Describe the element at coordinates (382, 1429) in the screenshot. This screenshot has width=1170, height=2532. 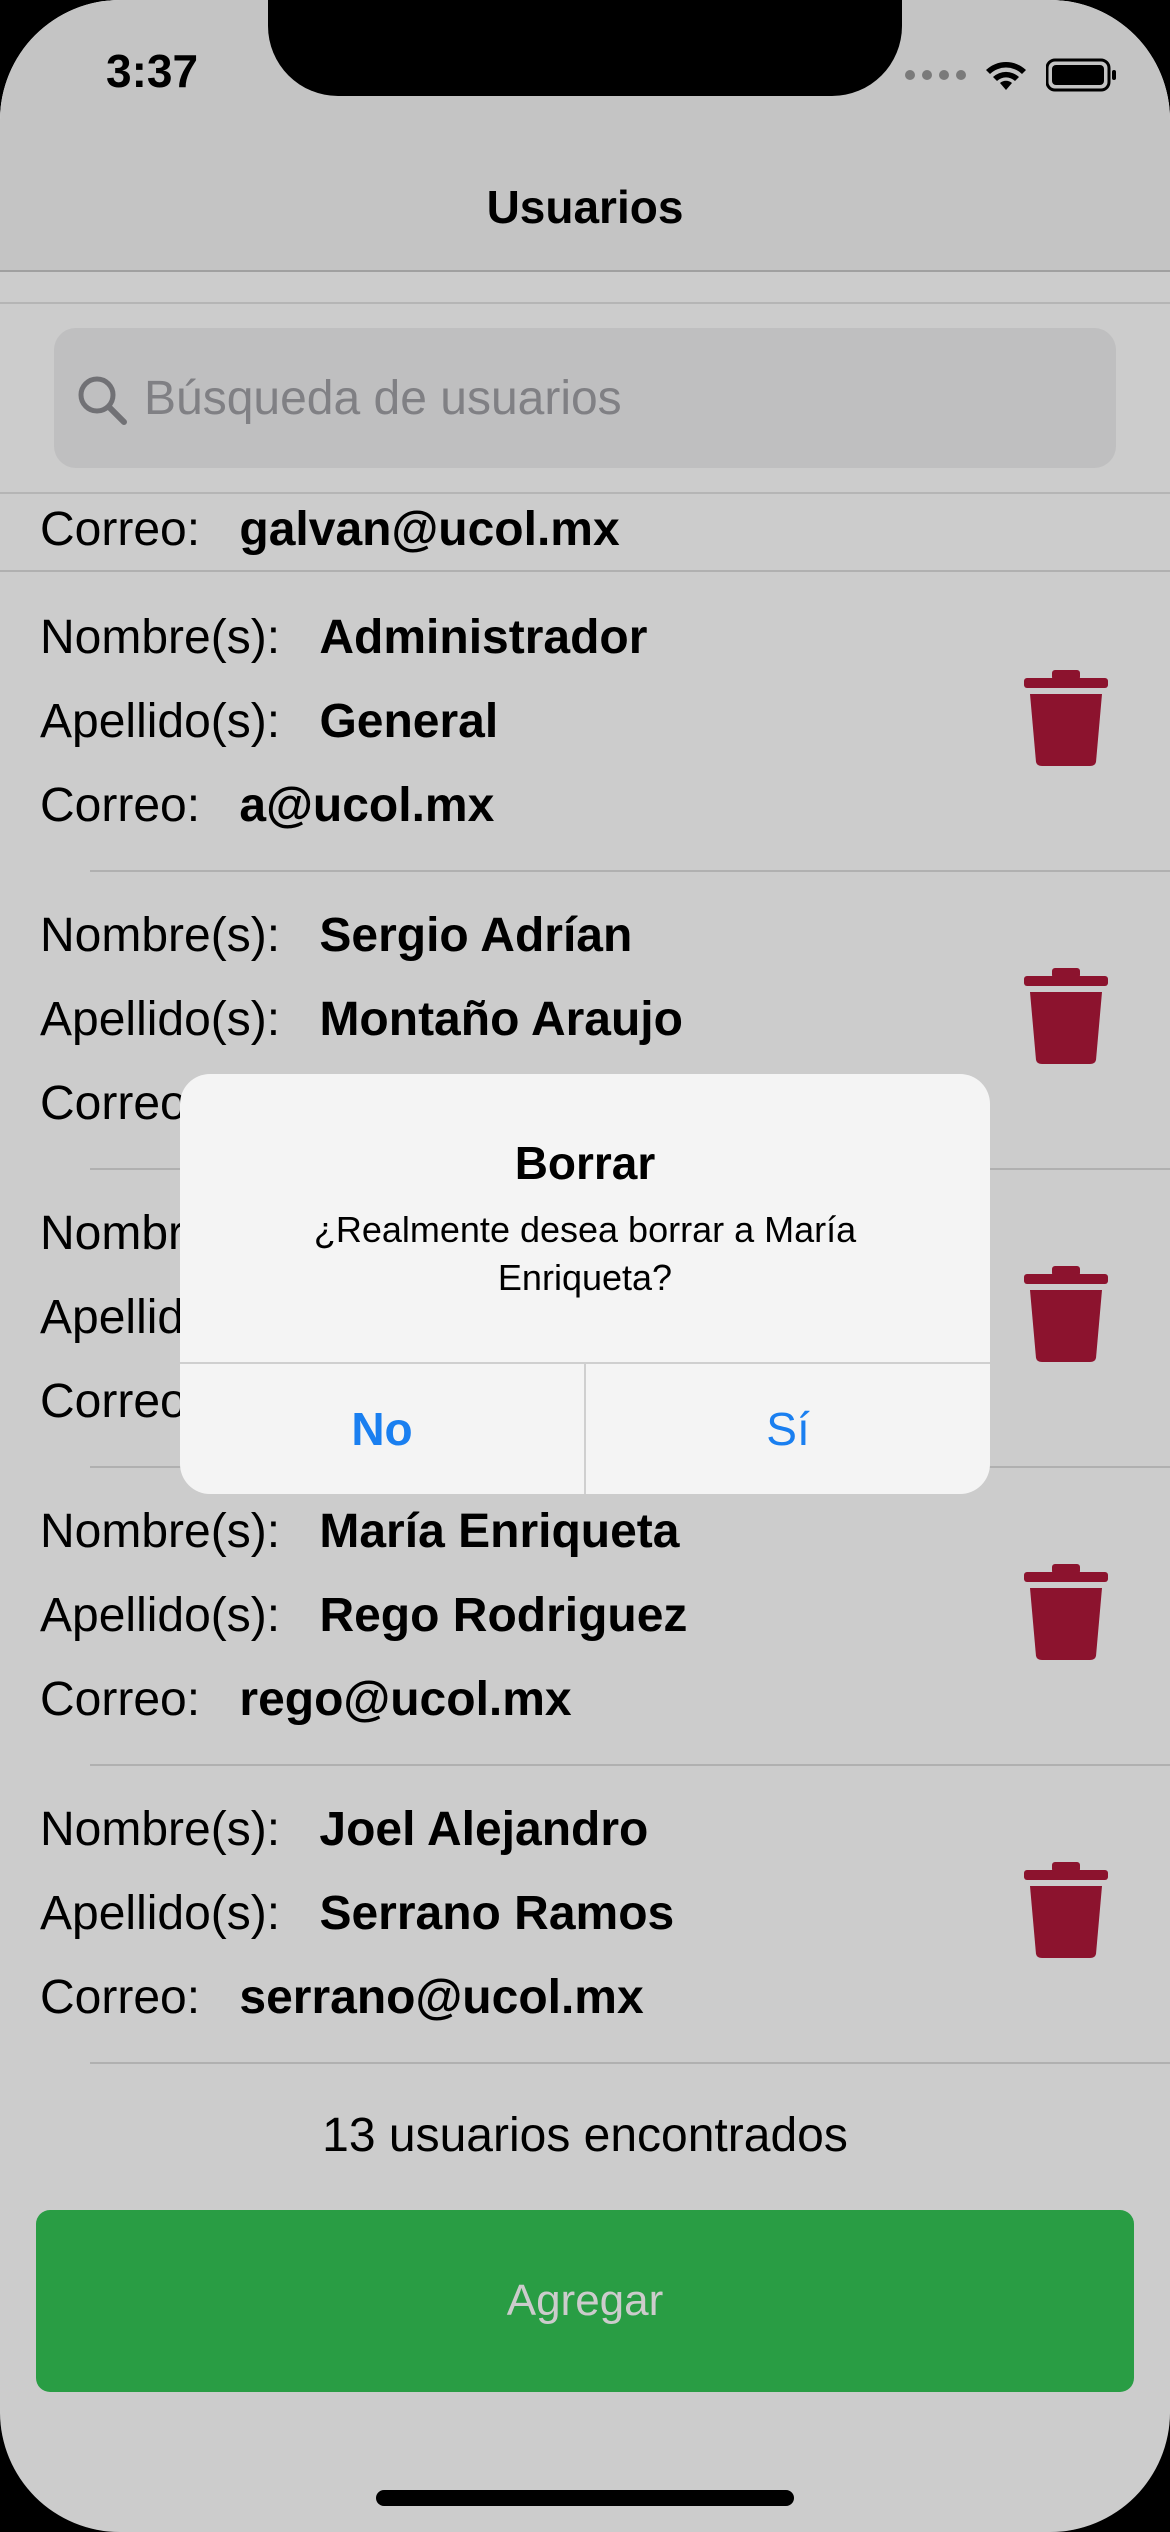
I see `no-button: No` at that location.